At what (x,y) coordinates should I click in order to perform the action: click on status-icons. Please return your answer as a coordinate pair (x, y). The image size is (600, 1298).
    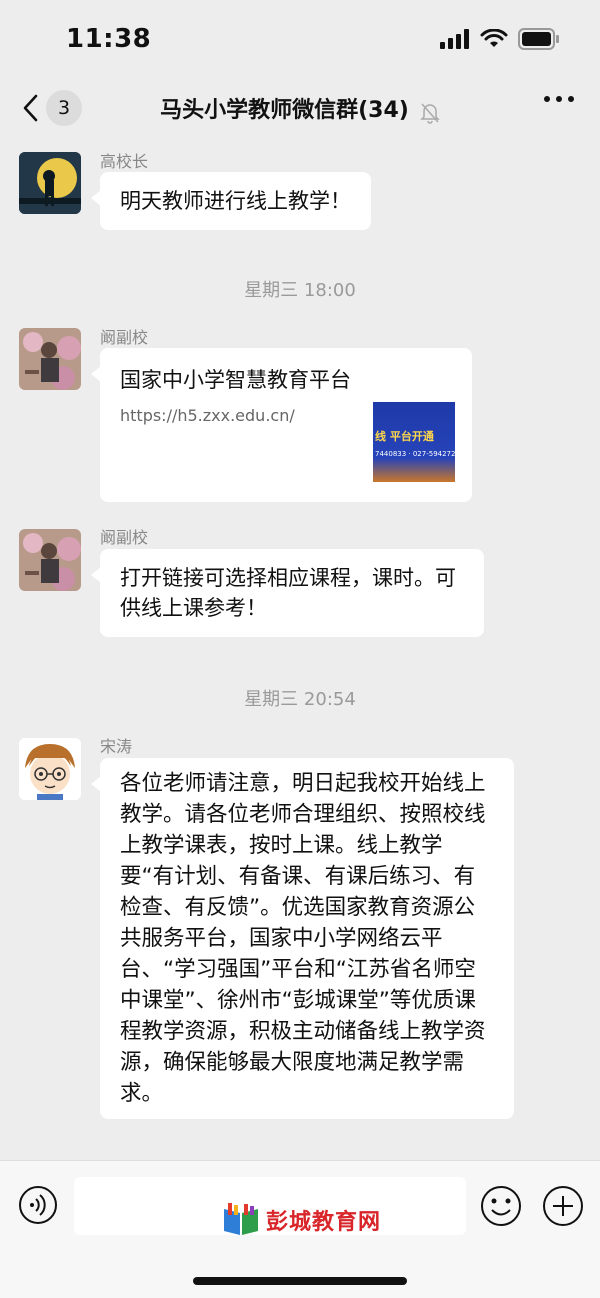
    Looking at the image, I should click on (500, 39).